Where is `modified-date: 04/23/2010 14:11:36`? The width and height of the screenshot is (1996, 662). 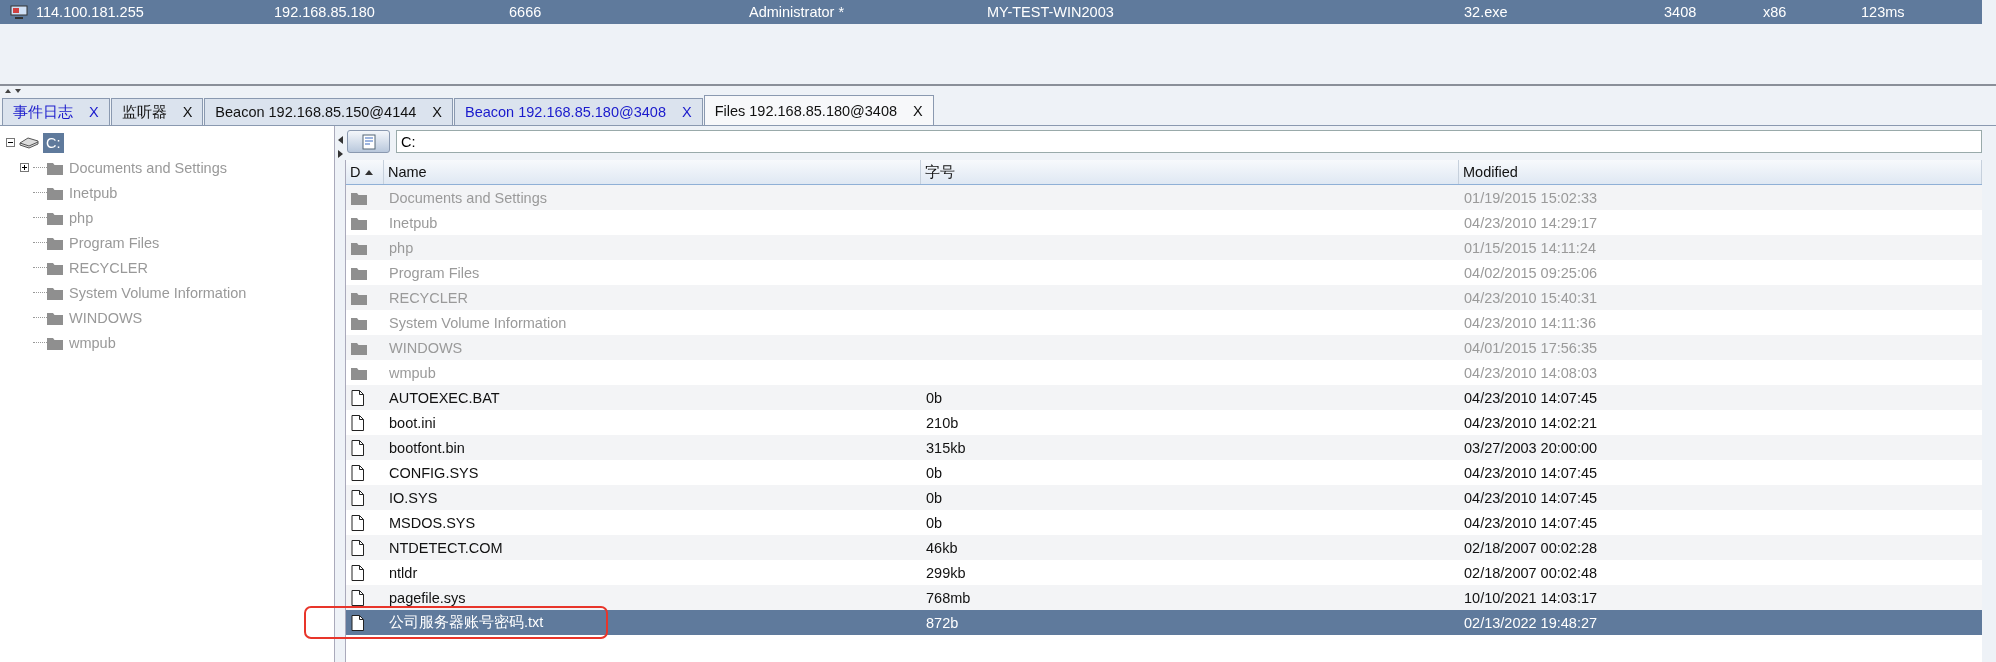 modified-date: 04/23/2010 14:11:36 is located at coordinates (1530, 322).